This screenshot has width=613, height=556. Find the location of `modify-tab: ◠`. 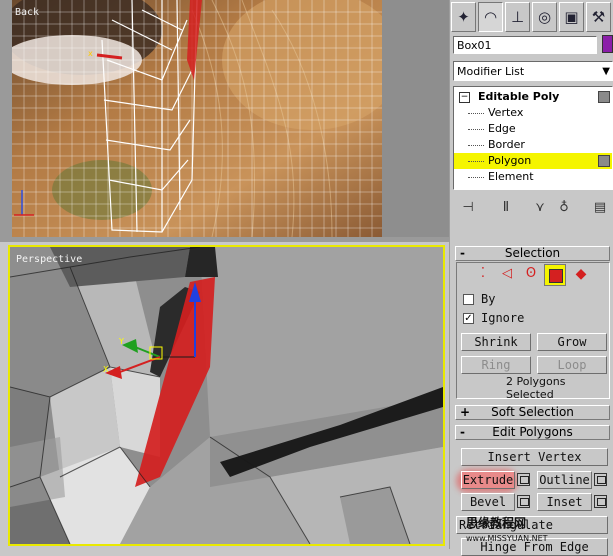

modify-tab: ◠ is located at coordinates (490, 17).